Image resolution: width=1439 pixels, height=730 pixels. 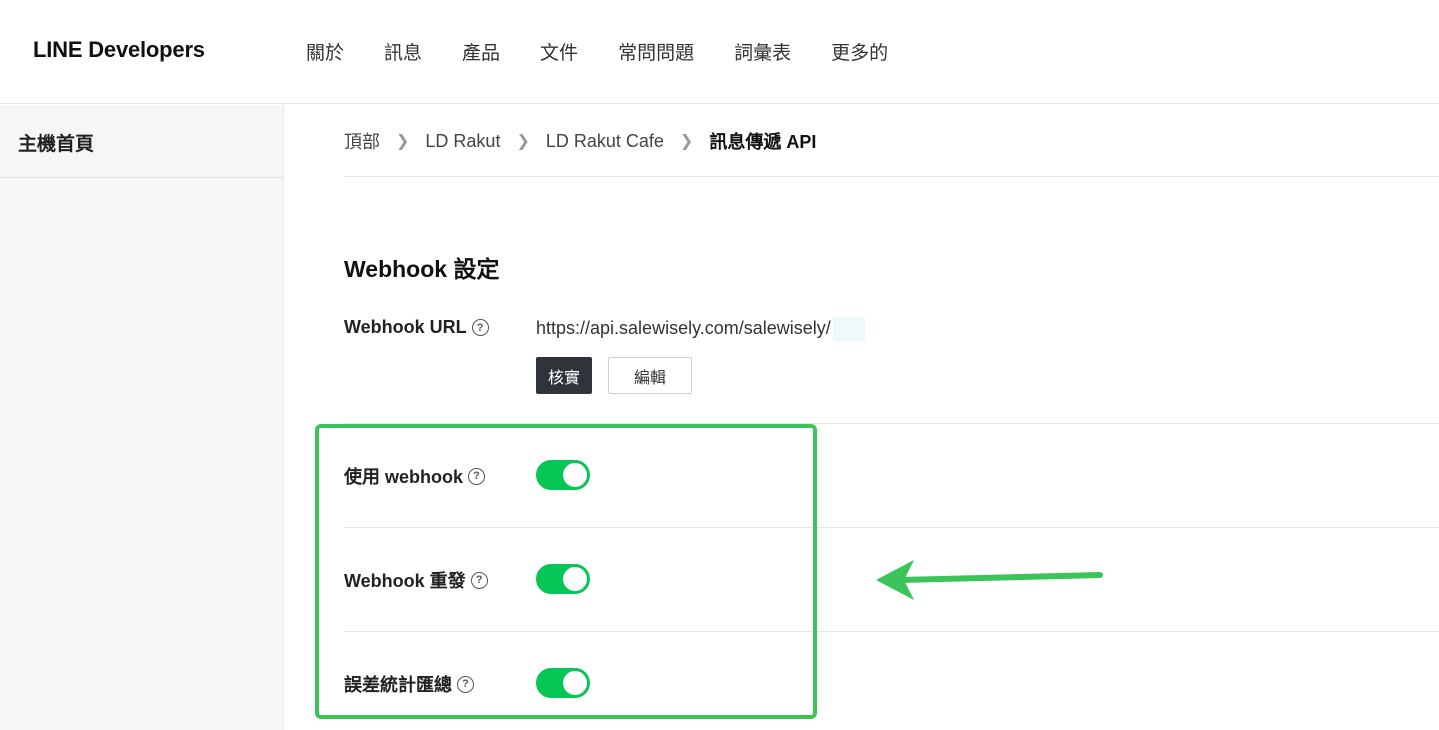 I want to click on nav-item-documents: 文件, so click(x=559, y=51).